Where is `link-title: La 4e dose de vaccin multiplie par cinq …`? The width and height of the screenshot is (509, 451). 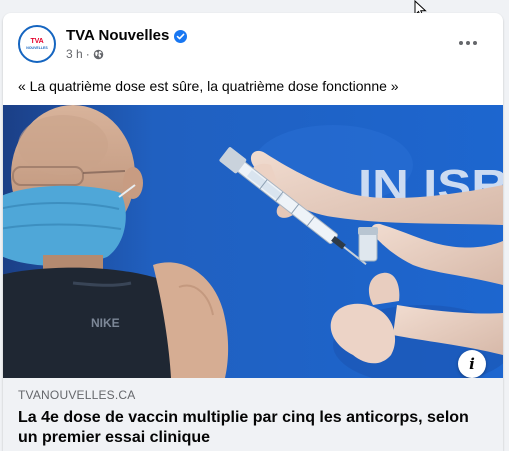
link-title: La 4e dose de vaccin multiplie par cinq … is located at coordinates (253, 428).